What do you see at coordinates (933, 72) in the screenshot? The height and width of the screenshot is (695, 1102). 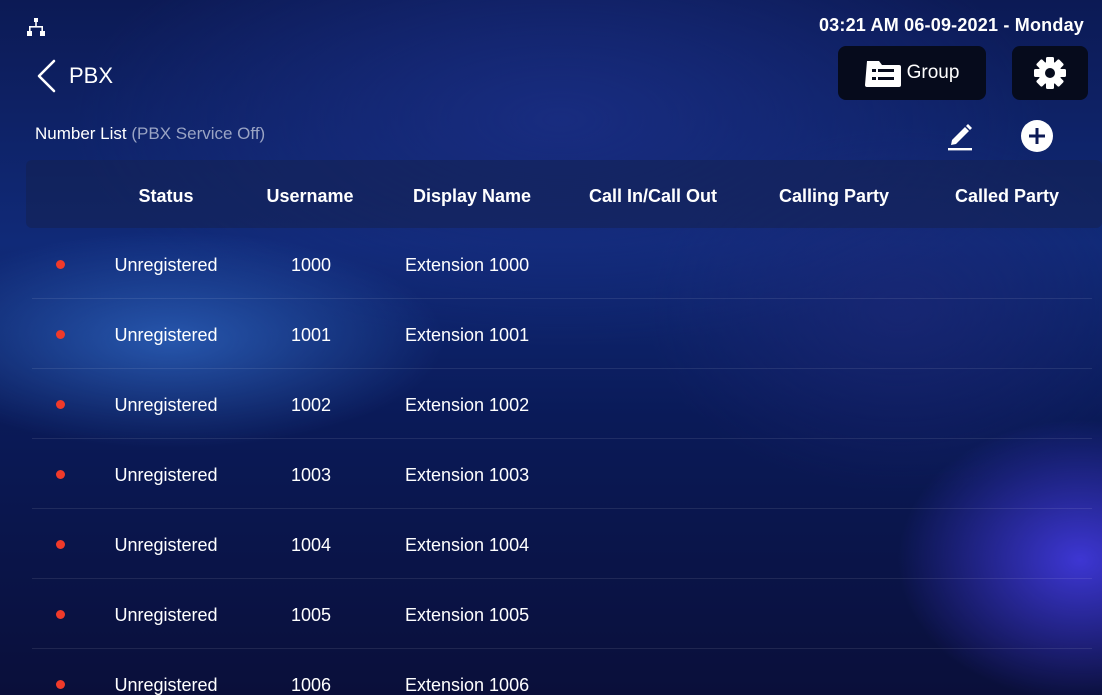 I see `group-button-label: Group` at bounding box center [933, 72].